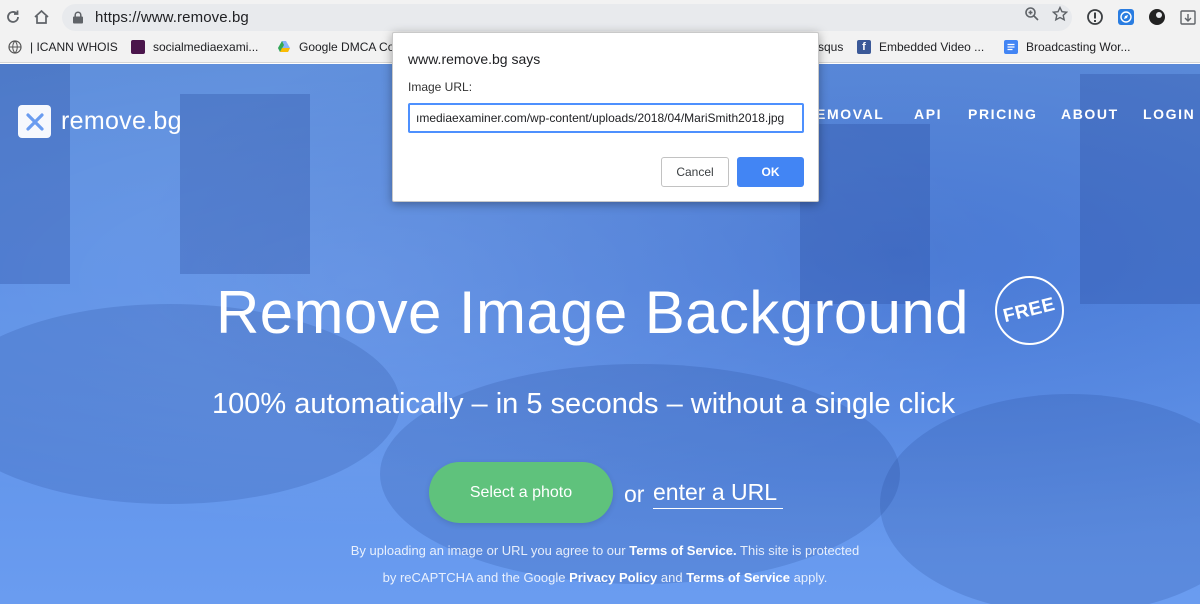  What do you see at coordinates (347, 47) in the screenshot?
I see `bookmark-label: Google DMCA Co` at bounding box center [347, 47].